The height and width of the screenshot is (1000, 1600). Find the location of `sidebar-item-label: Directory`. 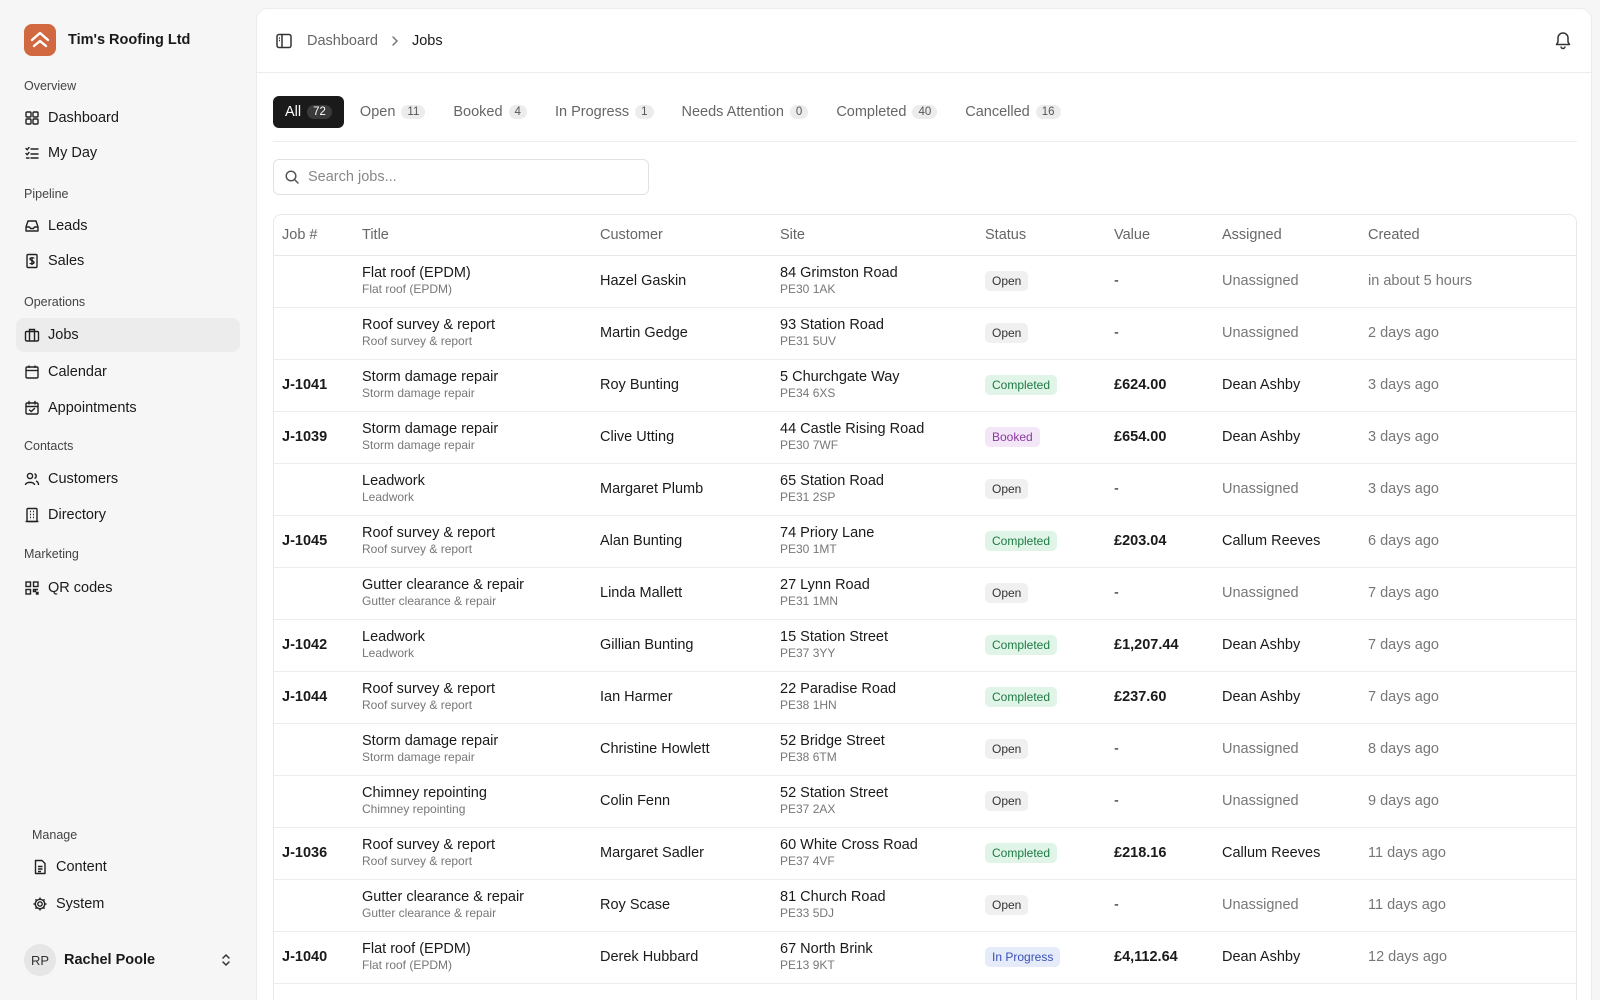

sidebar-item-label: Directory is located at coordinates (77, 515).